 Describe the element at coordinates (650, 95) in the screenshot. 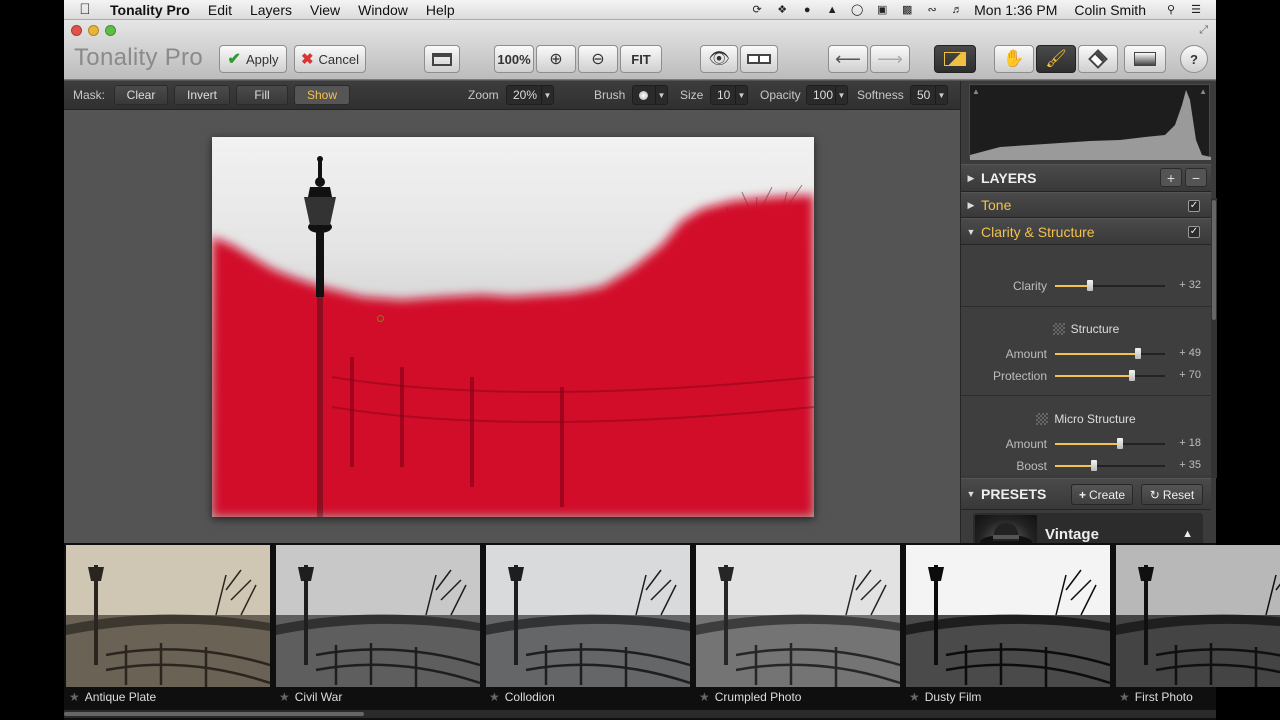

I see `brush-select: ▼` at that location.